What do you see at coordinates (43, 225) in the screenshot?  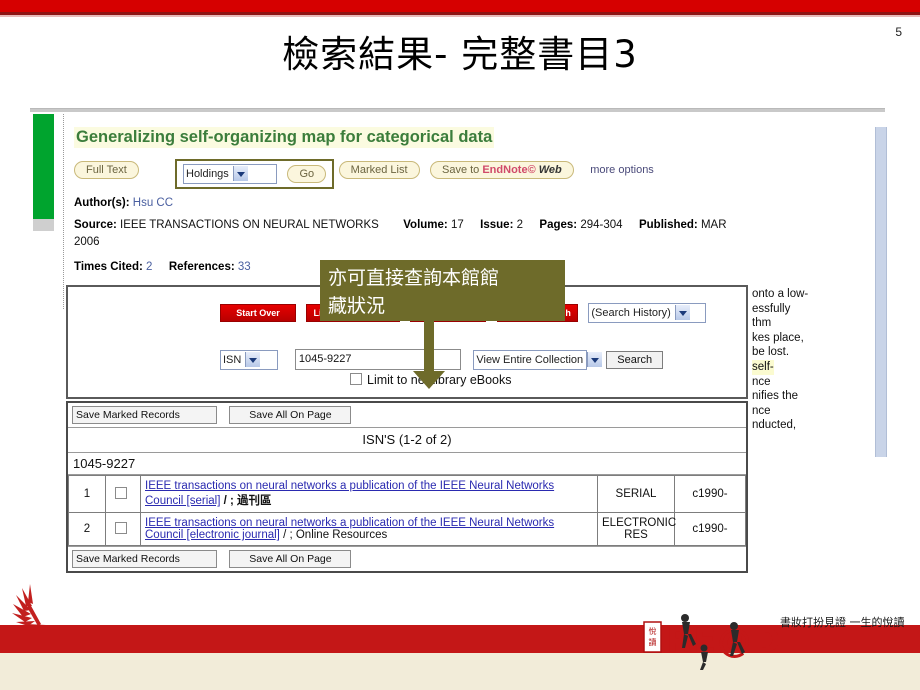 I see `green-indicator-bar-tail` at bounding box center [43, 225].